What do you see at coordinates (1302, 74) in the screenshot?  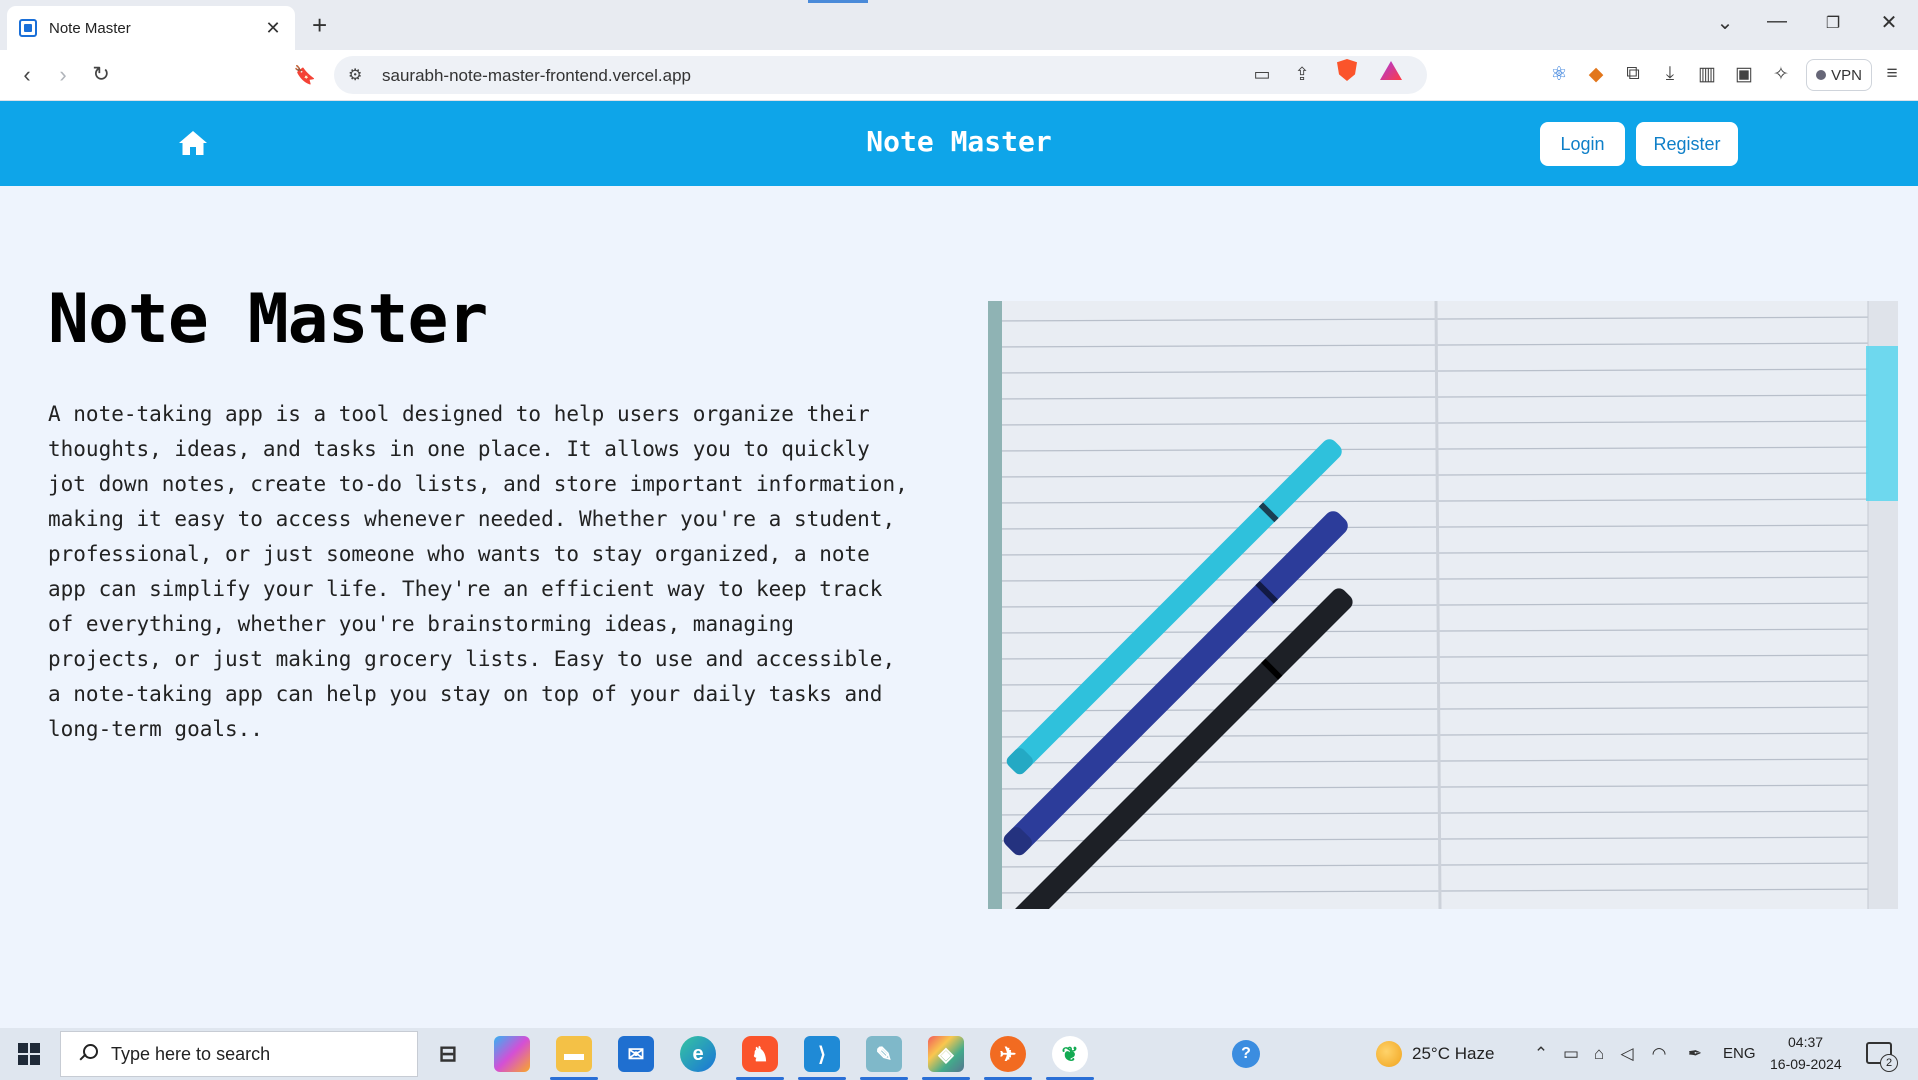 I see `share-icon: ⇪` at bounding box center [1302, 74].